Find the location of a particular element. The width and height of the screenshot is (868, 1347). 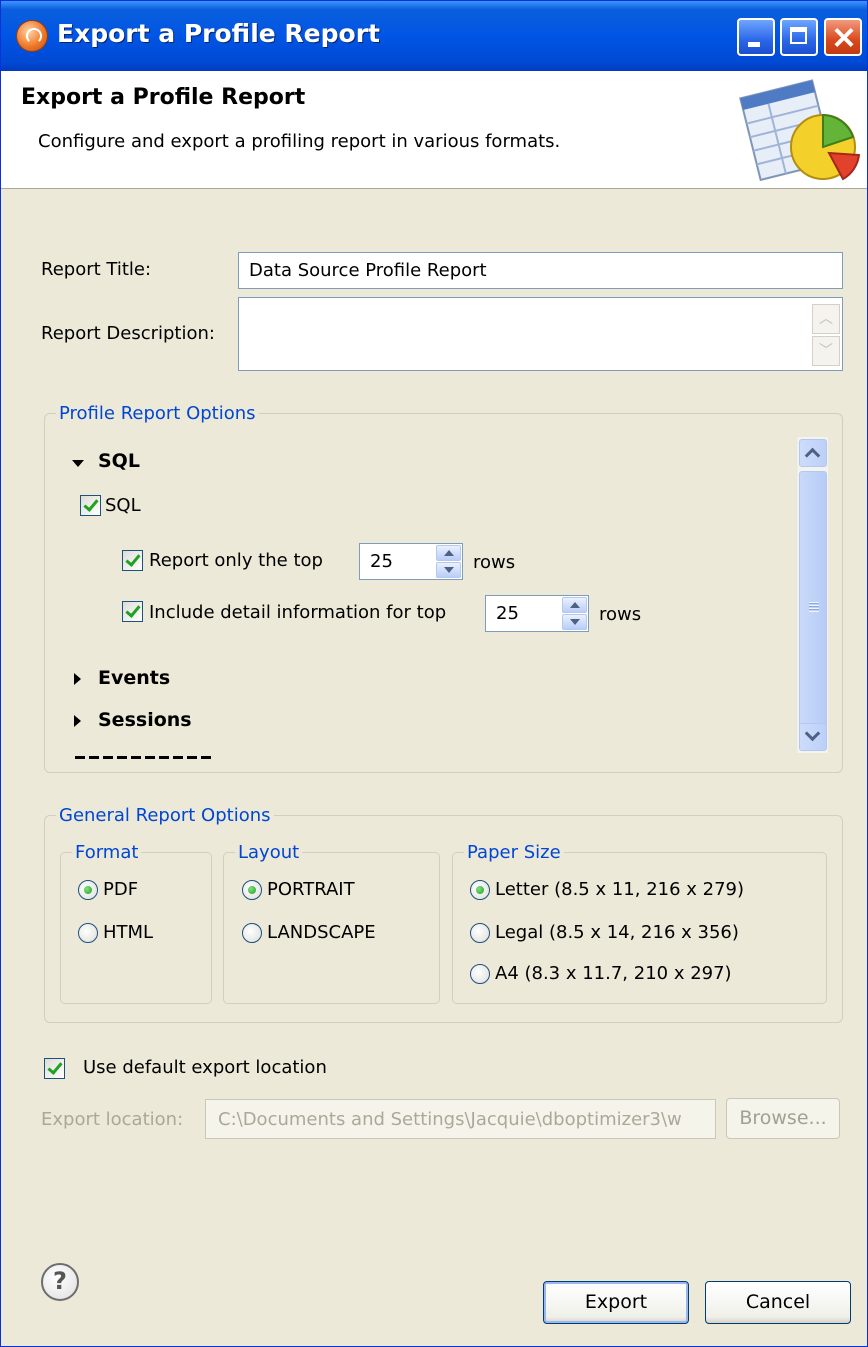

layout-portrait-label: PORTRAIT is located at coordinates (311, 889).